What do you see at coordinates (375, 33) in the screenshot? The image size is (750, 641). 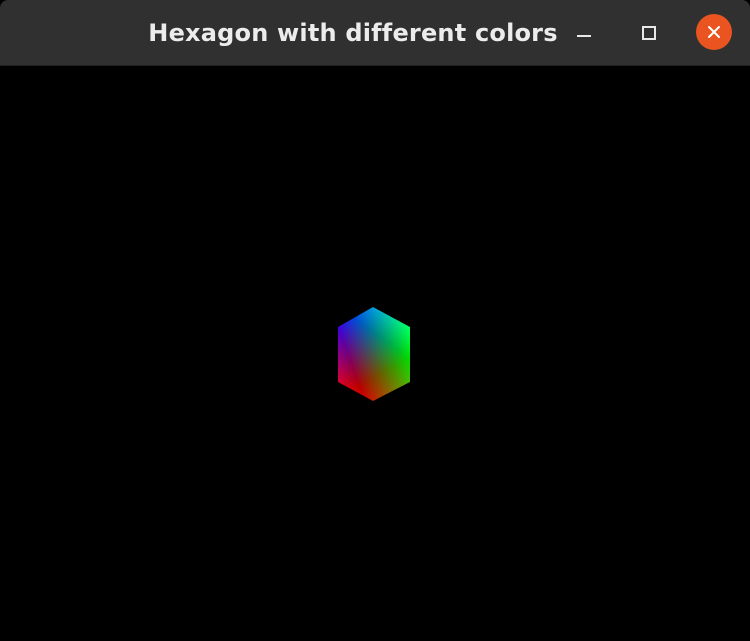 I see `title-bar: Hexagon with different colors` at bounding box center [375, 33].